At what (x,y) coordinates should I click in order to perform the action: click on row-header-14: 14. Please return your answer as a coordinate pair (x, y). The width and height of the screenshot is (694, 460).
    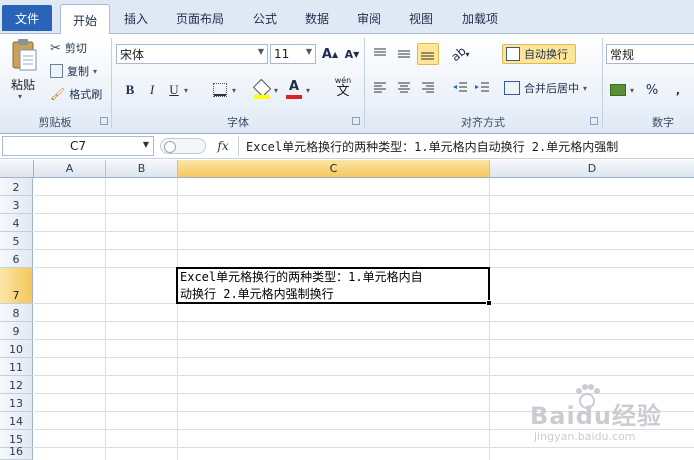
    Looking at the image, I should click on (16, 421).